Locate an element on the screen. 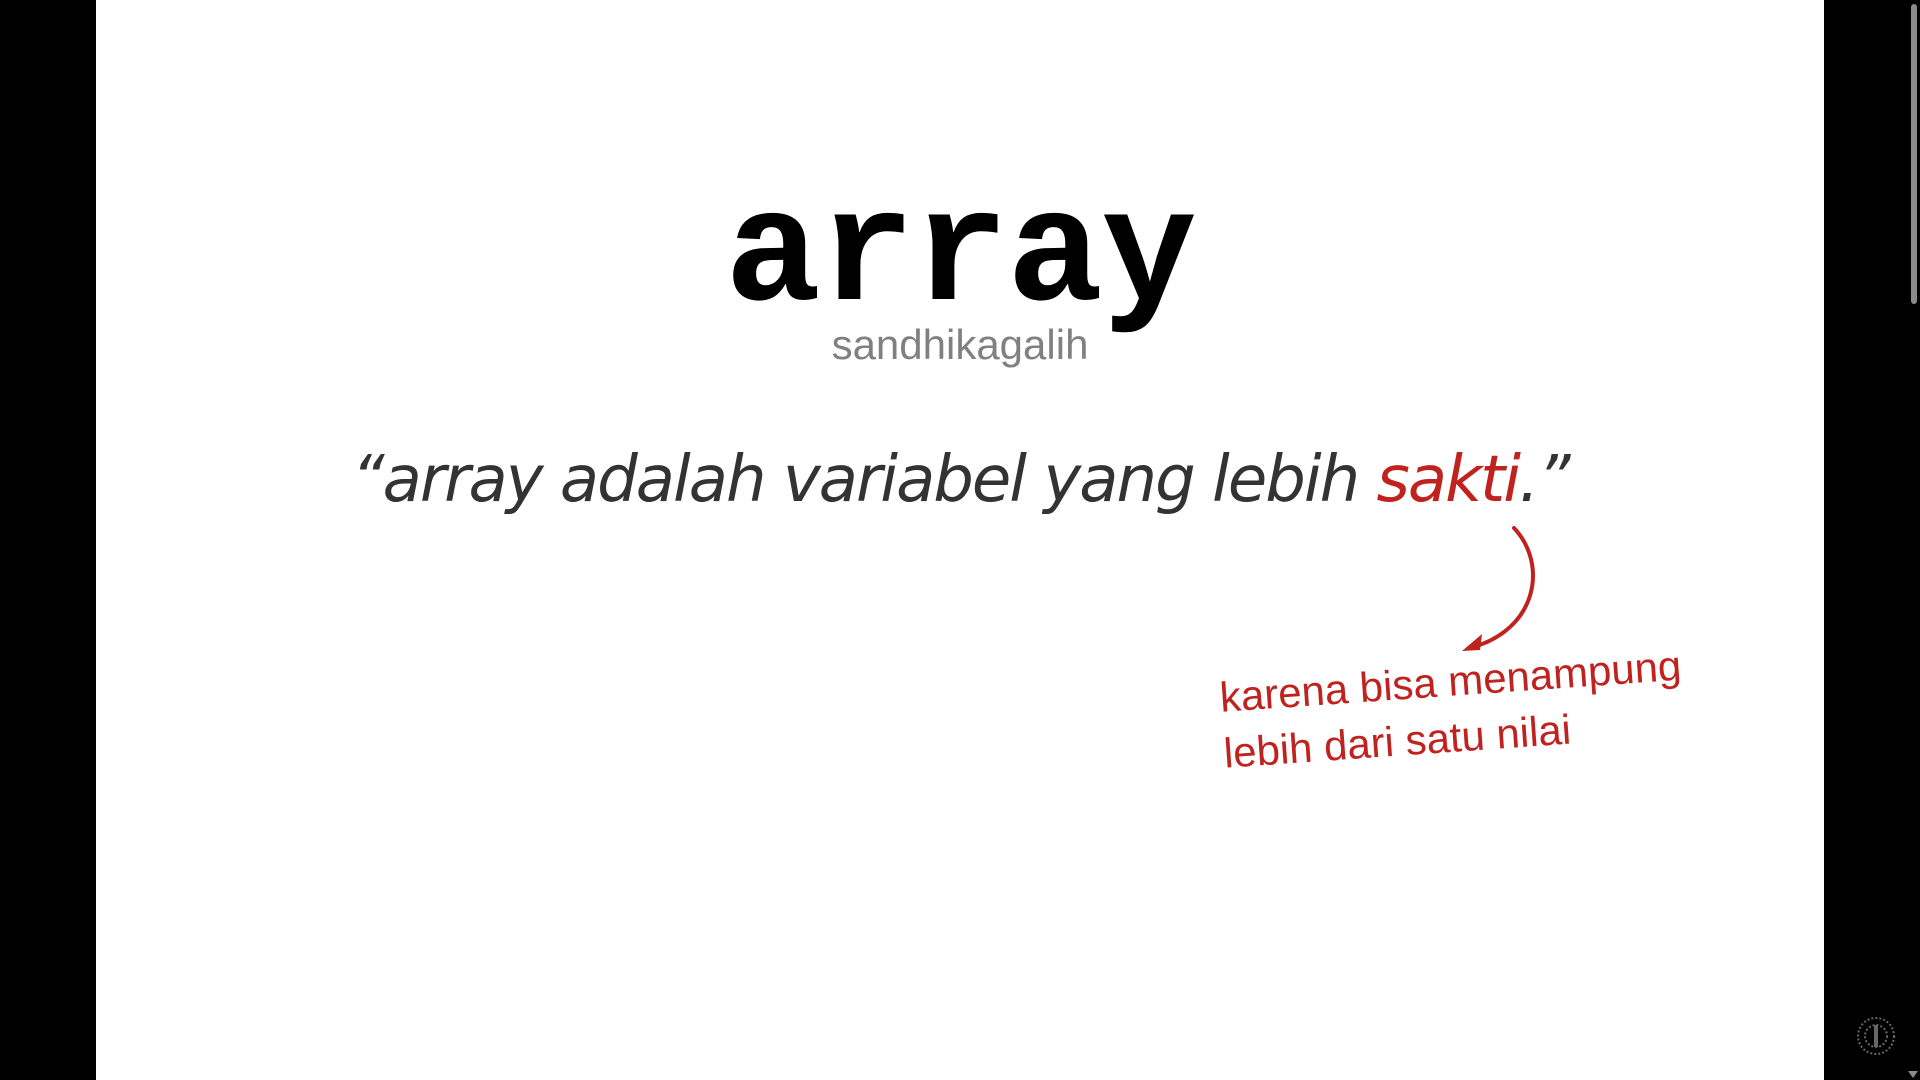  scrollbar is located at coordinates (1913, 540).